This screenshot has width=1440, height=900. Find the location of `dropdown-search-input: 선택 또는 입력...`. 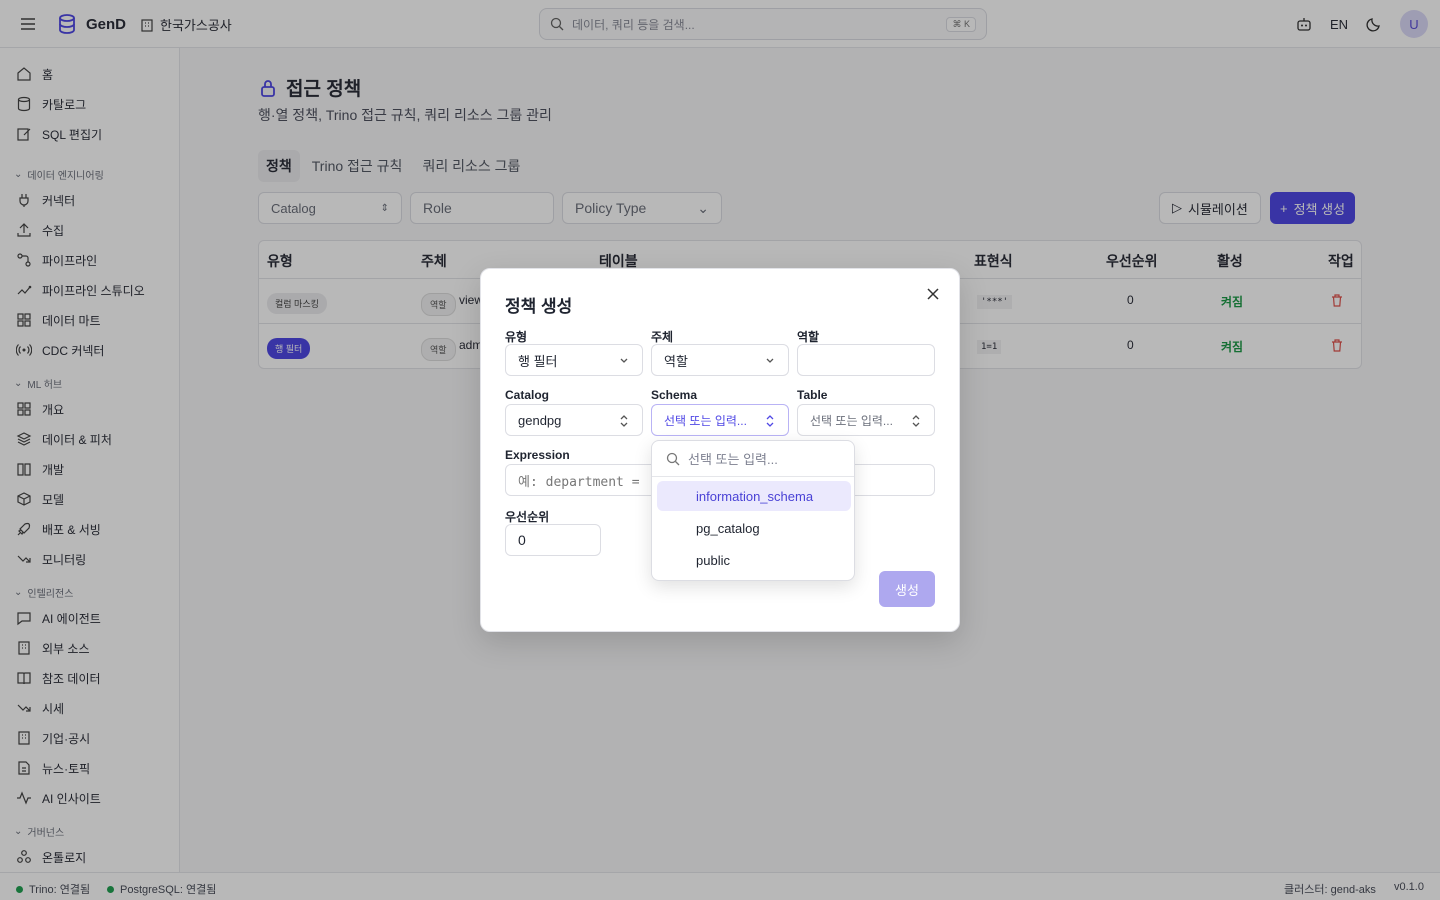

dropdown-search-input: 선택 또는 입력... is located at coordinates (753, 459).